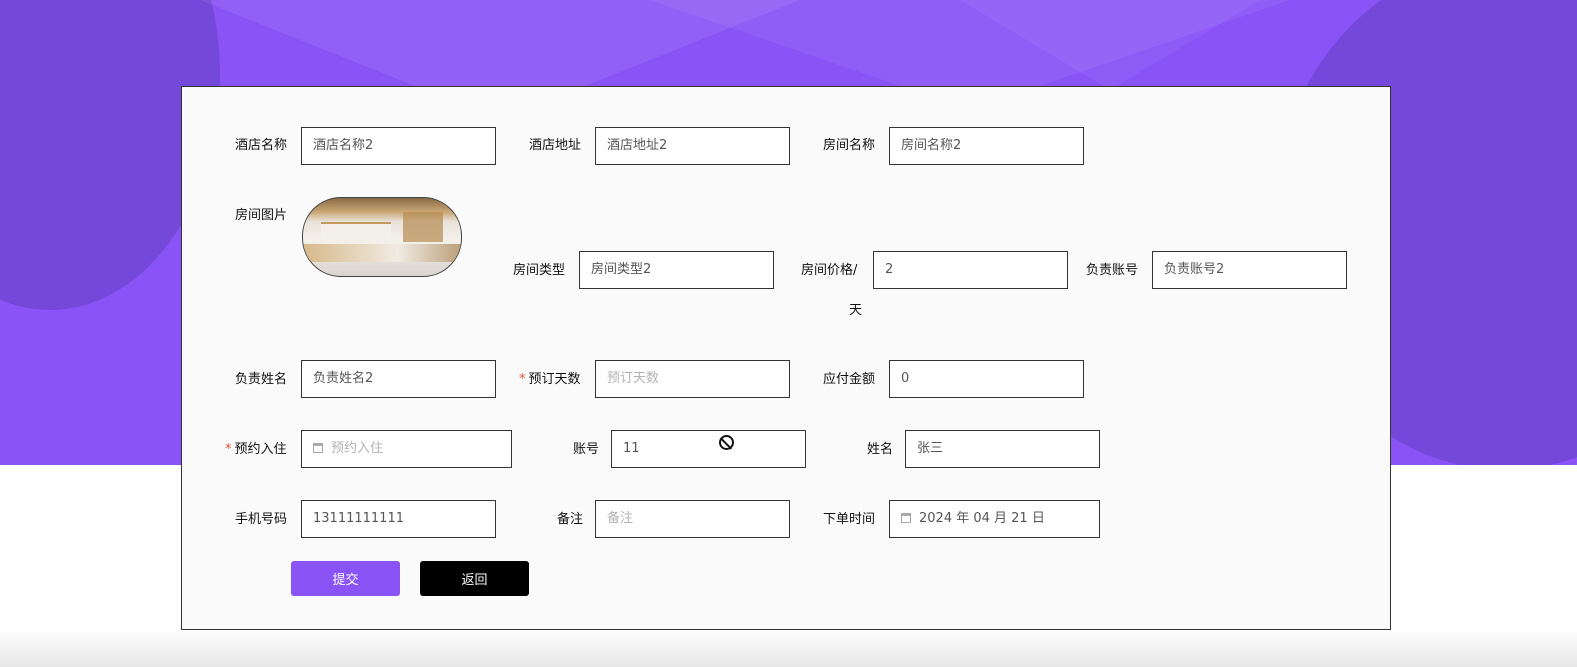 This screenshot has width=1577, height=667. Describe the element at coordinates (1110, 45) in the screenshot. I see `decor-triangle` at that location.